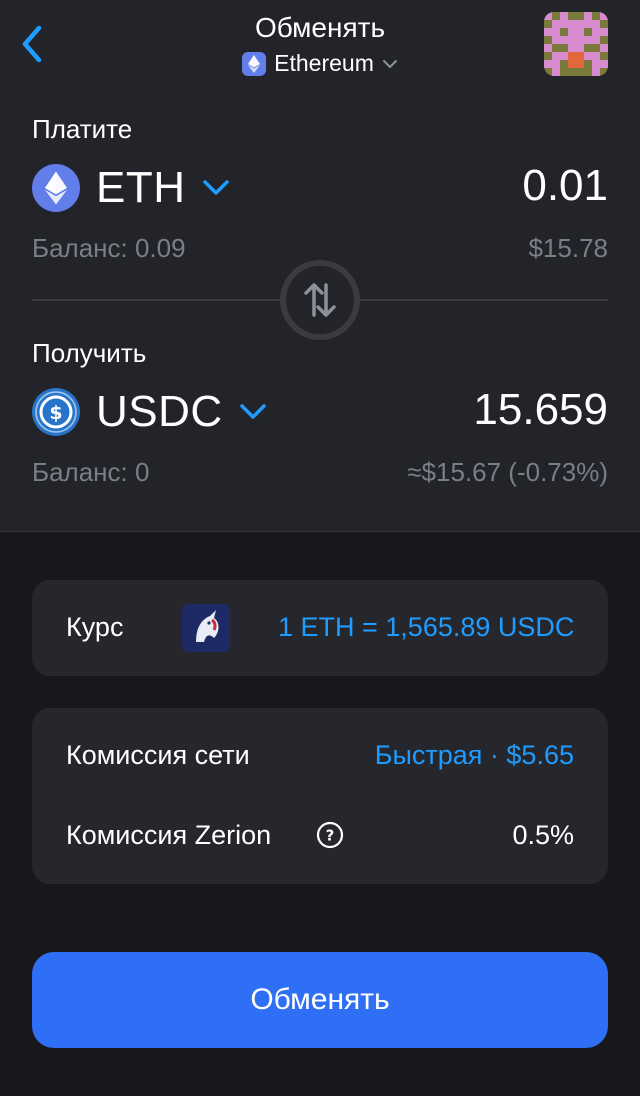 The image size is (640, 1096). What do you see at coordinates (576, 44) in the screenshot?
I see `avatar` at bounding box center [576, 44].